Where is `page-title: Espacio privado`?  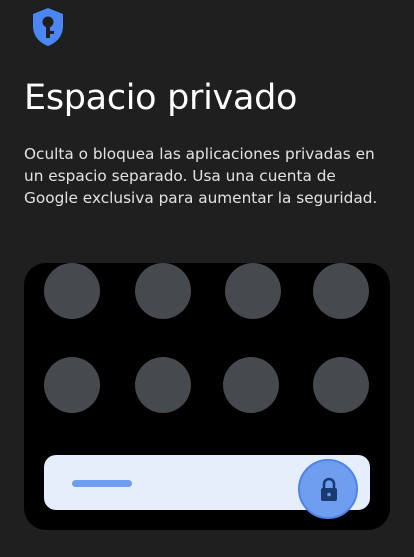
page-title: Espacio privado is located at coordinates (161, 98).